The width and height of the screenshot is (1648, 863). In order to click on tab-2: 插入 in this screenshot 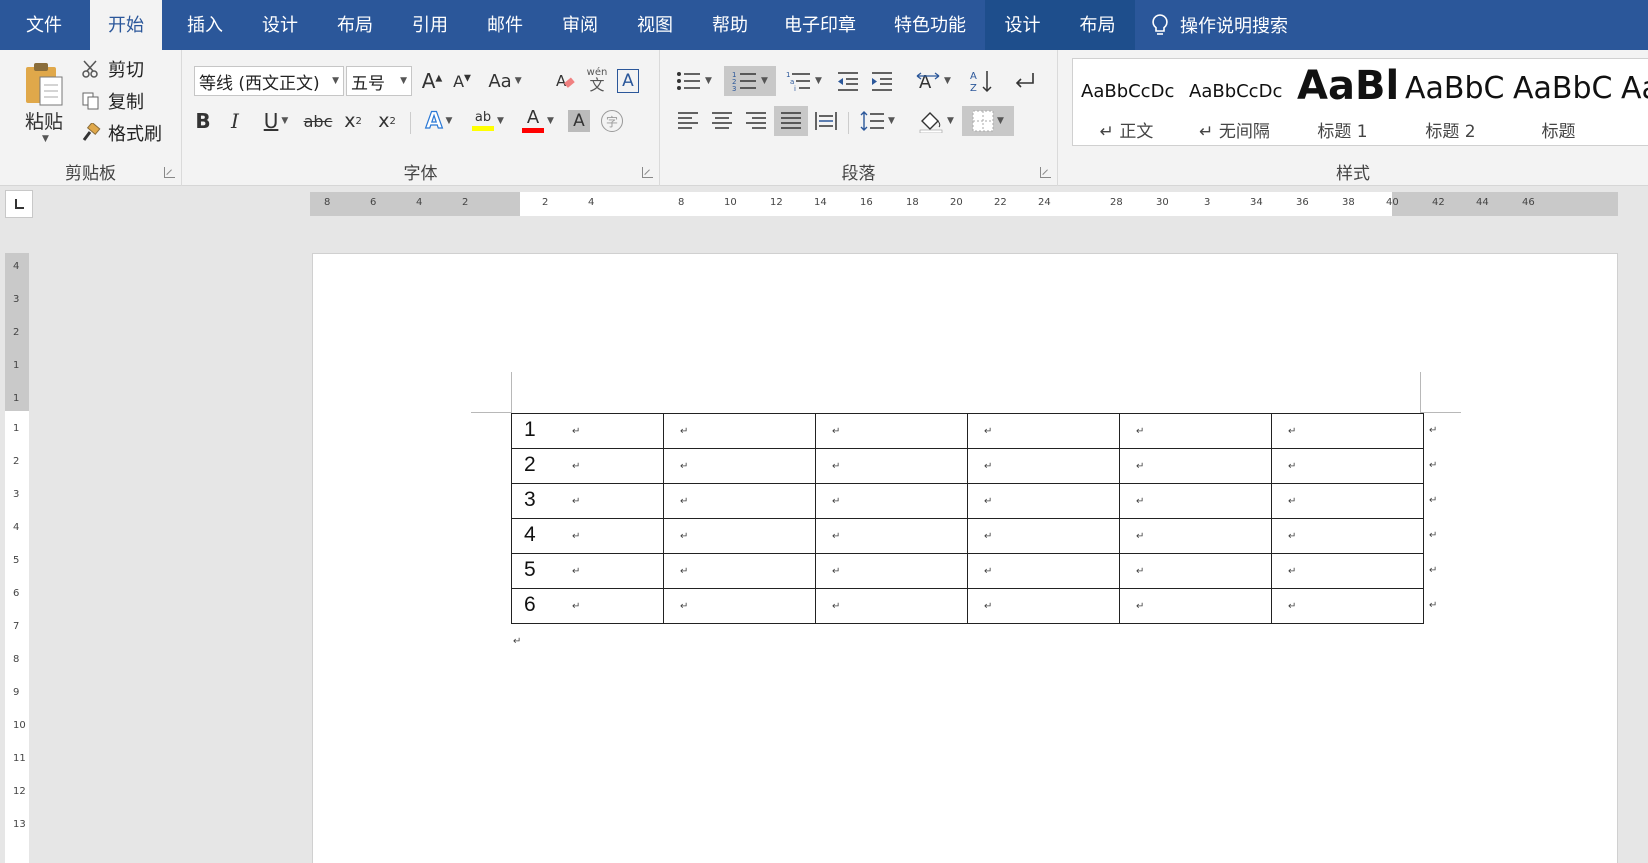, I will do `click(205, 25)`.